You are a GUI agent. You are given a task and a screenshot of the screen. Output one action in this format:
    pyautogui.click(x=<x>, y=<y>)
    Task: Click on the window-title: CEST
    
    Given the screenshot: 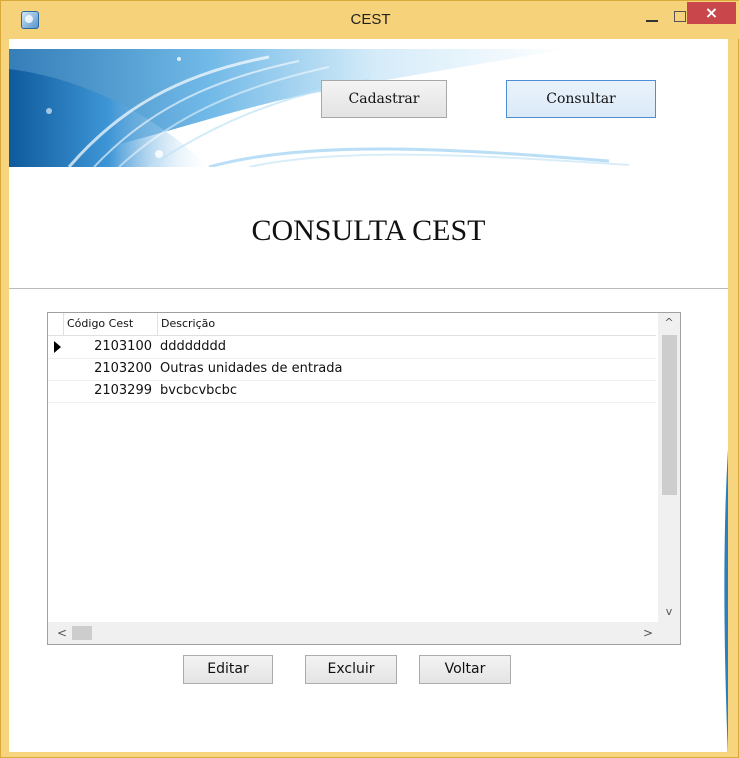 What is the action you would take?
    pyautogui.click(x=370, y=19)
    